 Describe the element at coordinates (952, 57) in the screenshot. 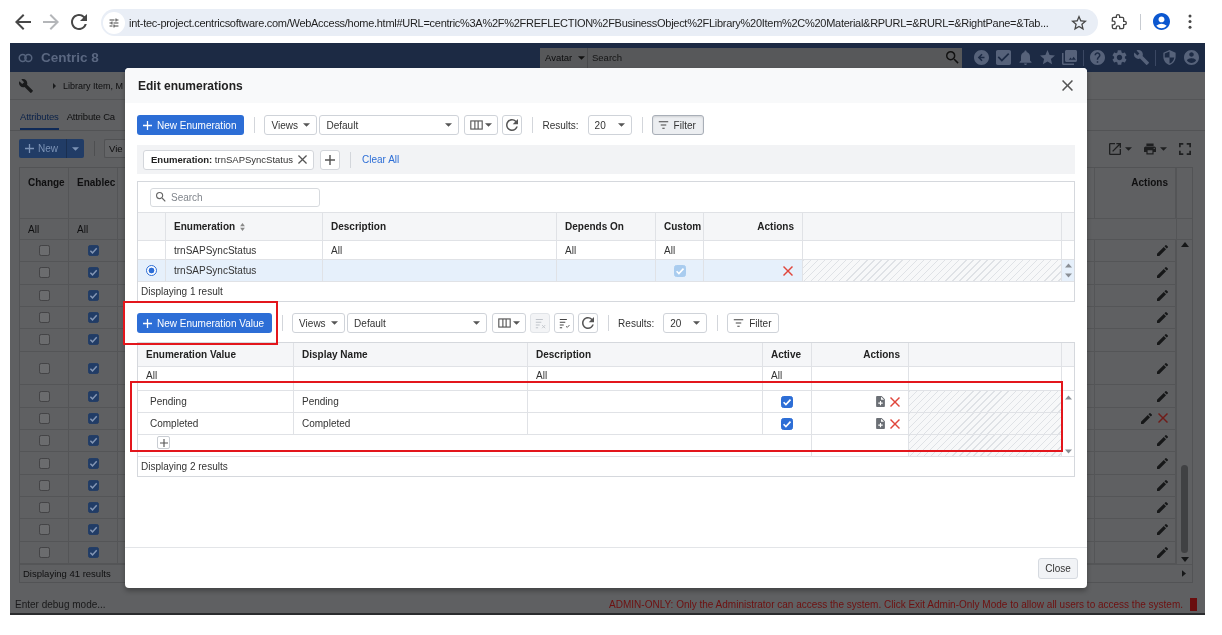

I see `search-icon` at that location.